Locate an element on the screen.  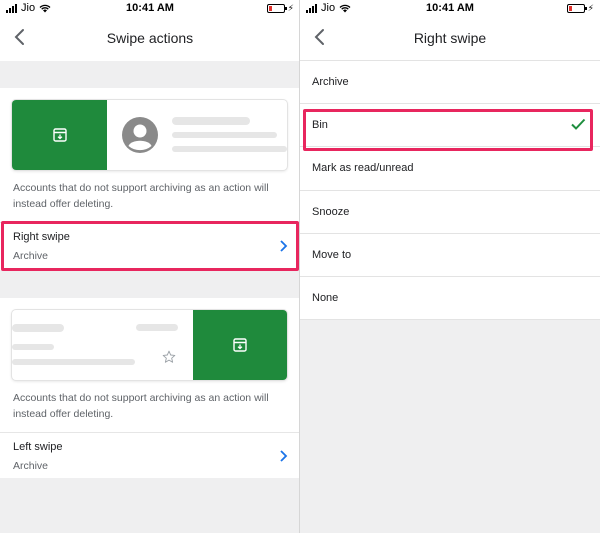
left-swipe-row: Left swipe Archive is located at coordinates (150, 455).